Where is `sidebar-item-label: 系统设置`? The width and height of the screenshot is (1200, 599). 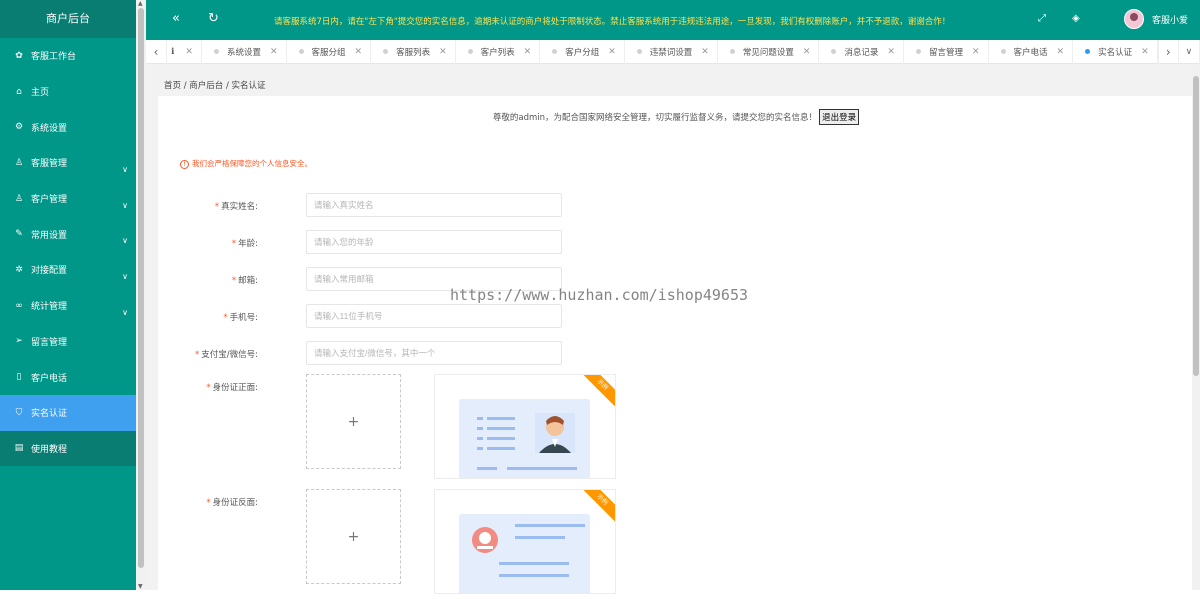
sidebar-item-label: 系统设置 is located at coordinates (49, 128).